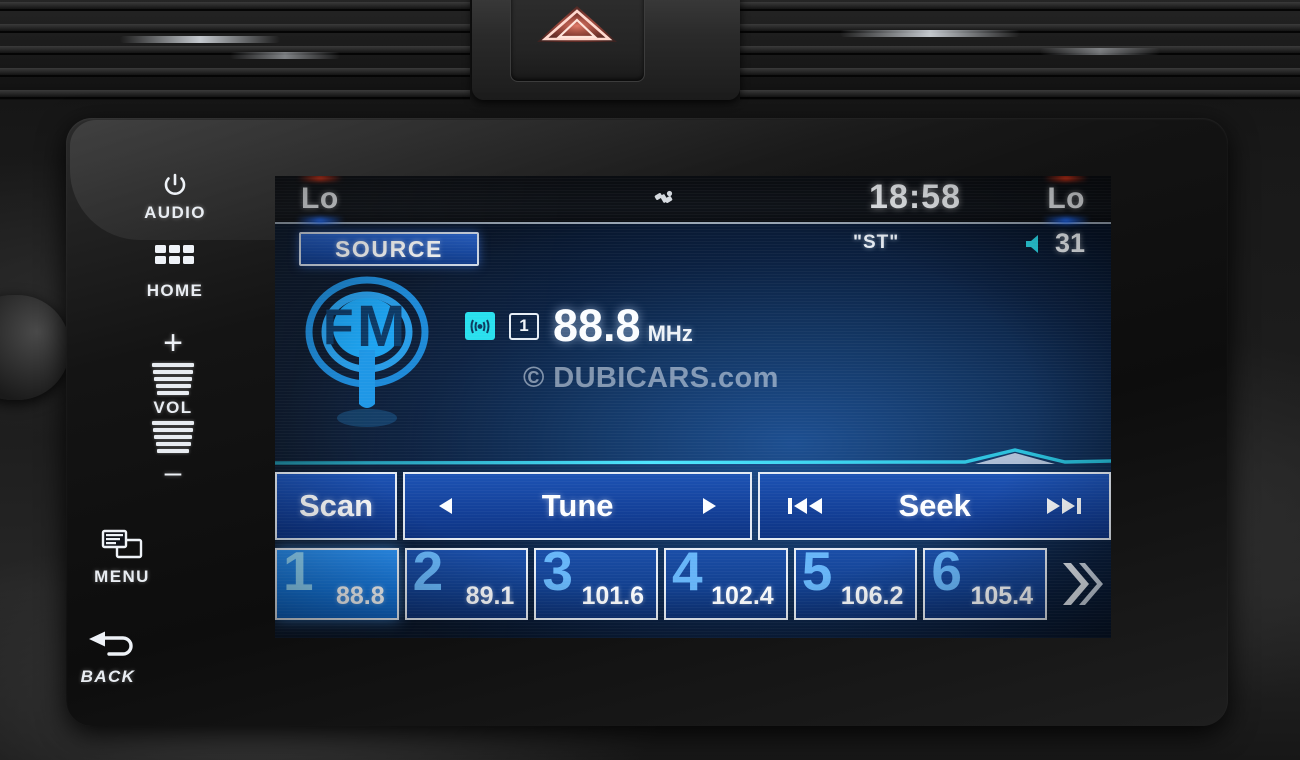 The height and width of the screenshot is (760, 1300). I want to click on next-page-button, so click(1080, 584).